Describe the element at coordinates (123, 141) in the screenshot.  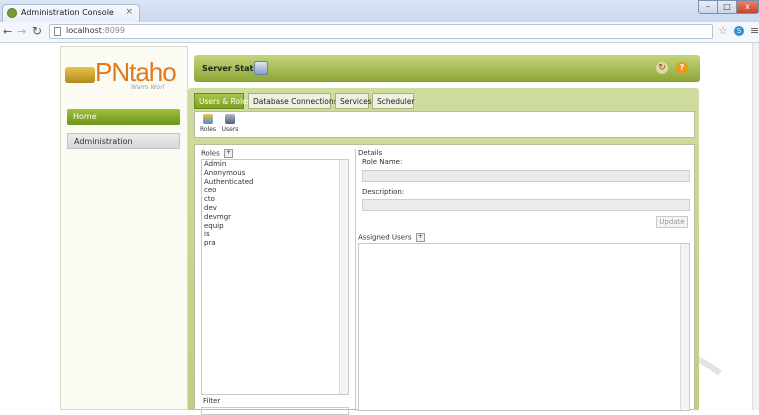
I see `sidebar-item-administration: Administration` at that location.